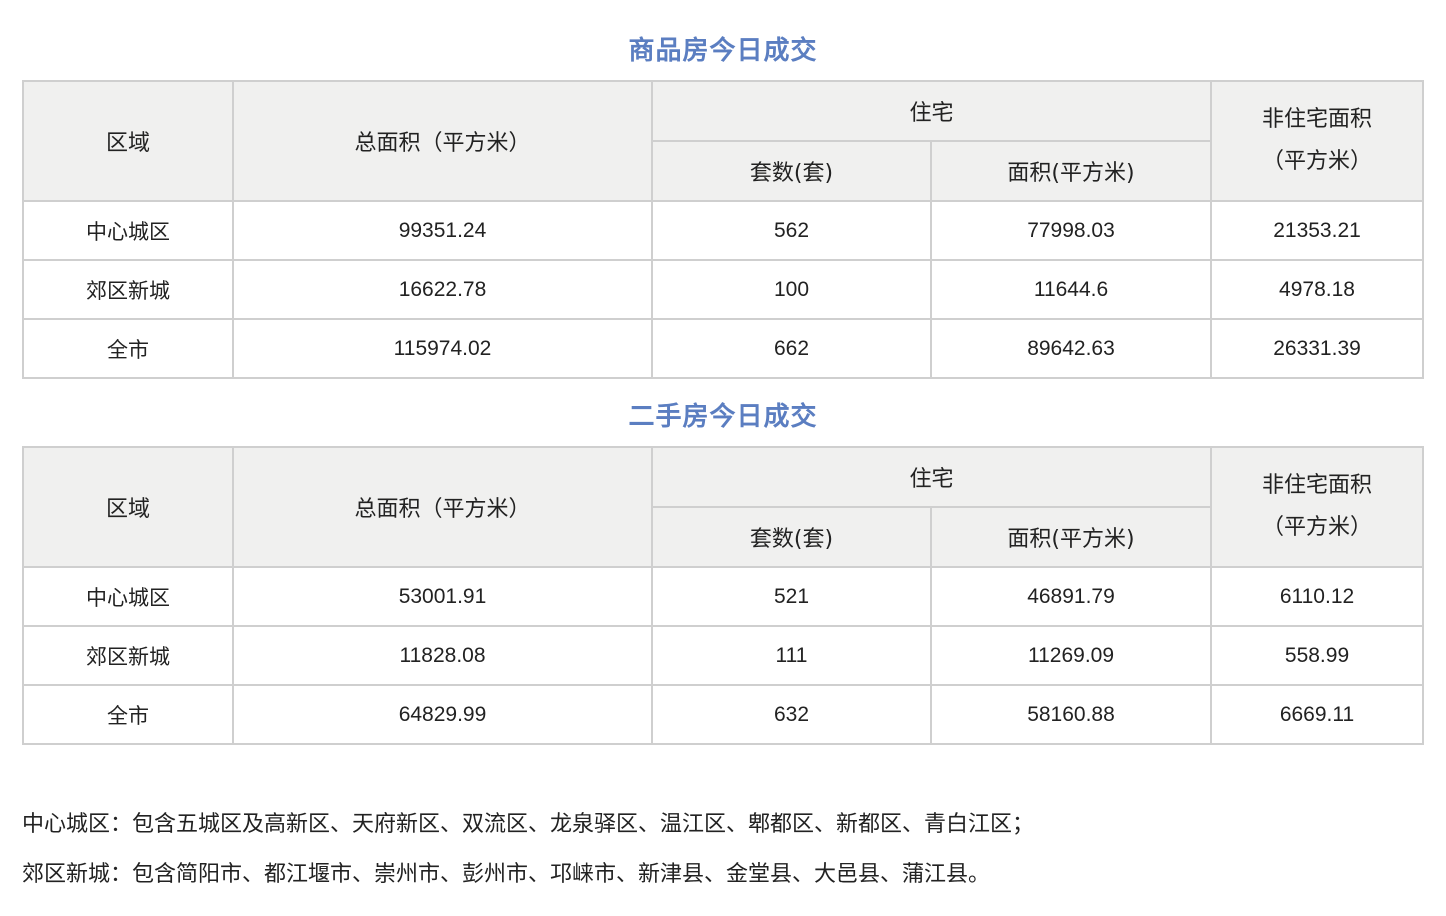  What do you see at coordinates (791, 348) in the screenshot?
I see `cell-units: 662` at bounding box center [791, 348].